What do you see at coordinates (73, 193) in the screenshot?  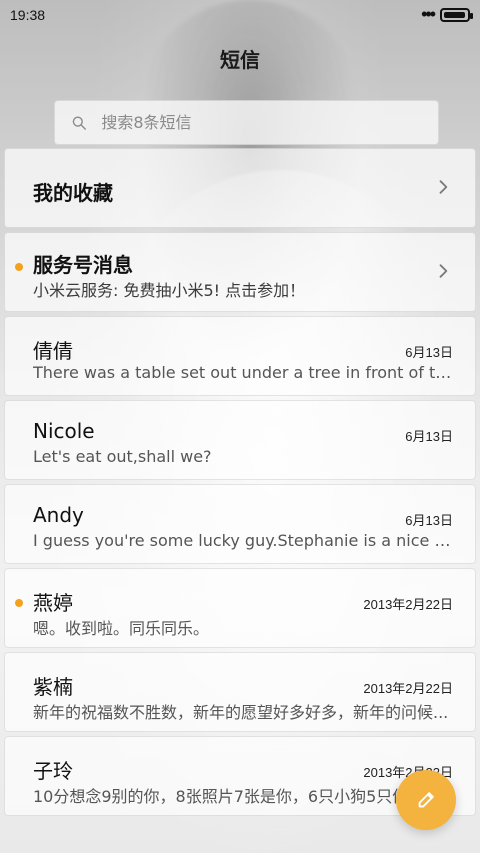 I see `favorites-label: 我的收藏` at bounding box center [73, 193].